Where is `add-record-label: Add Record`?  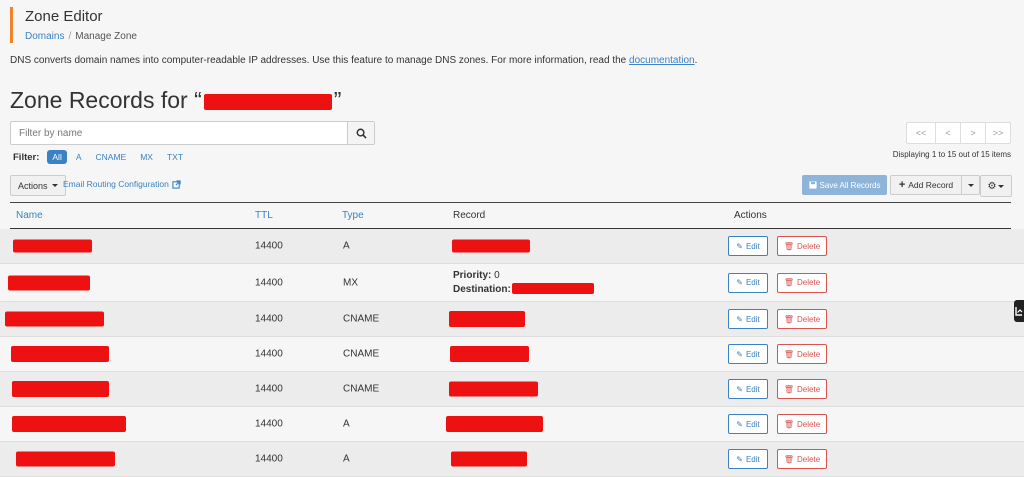 add-record-label: Add Record is located at coordinates (931, 185).